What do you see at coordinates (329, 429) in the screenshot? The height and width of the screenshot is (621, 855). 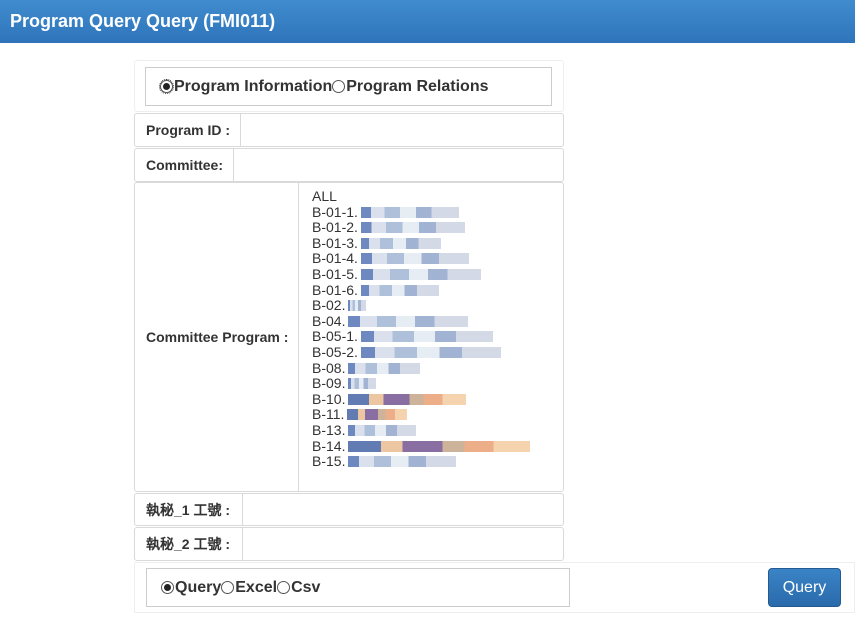 I see `committee-program-option-label: B-13.` at bounding box center [329, 429].